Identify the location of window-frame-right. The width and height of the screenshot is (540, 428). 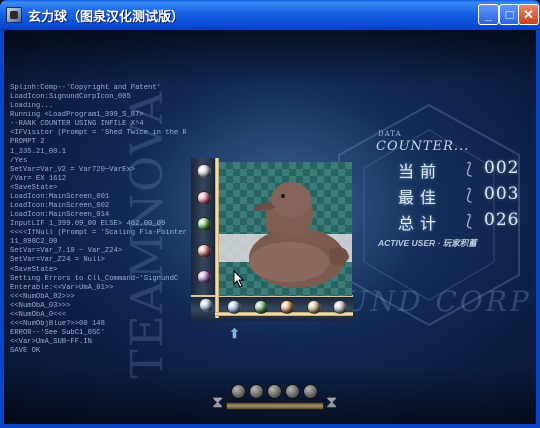
(538, 229).